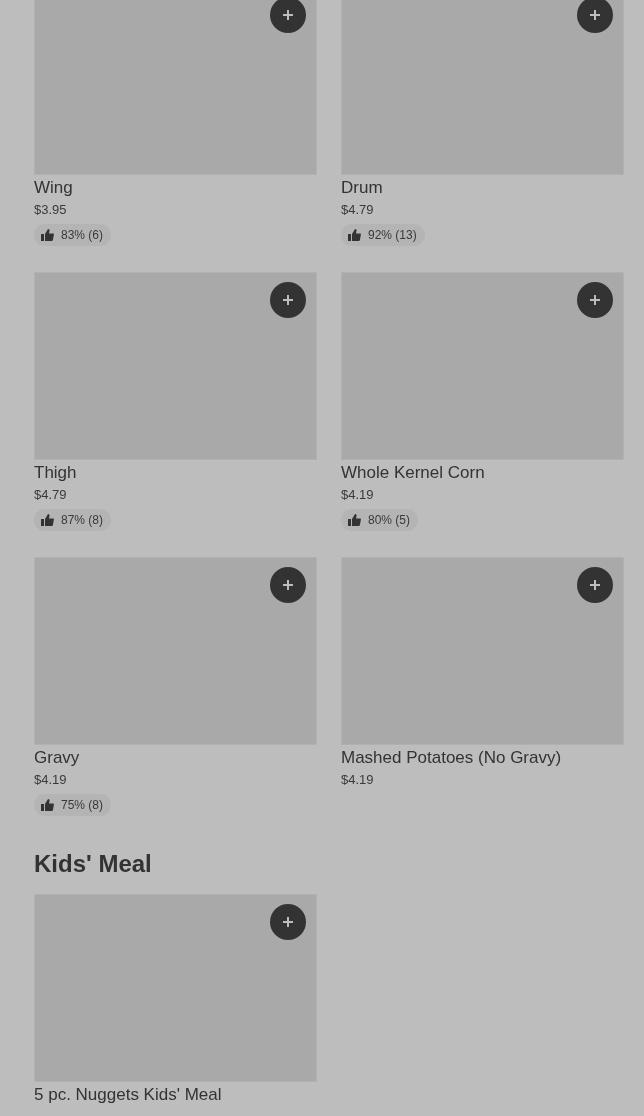 This screenshot has height=1116, width=644. Describe the element at coordinates (54, 188) in the screenshot. I see `item-name: Wing` at that location.